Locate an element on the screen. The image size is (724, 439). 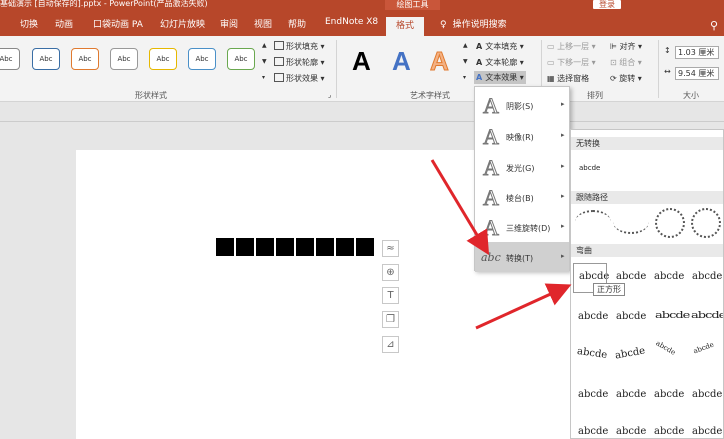
text-box-icon: T is located at coordinates (390, 295).